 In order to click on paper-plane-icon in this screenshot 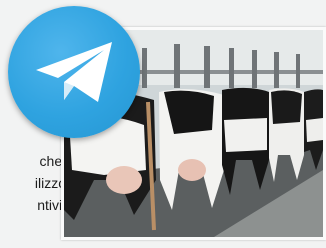, I will do `click(74, 72)`.